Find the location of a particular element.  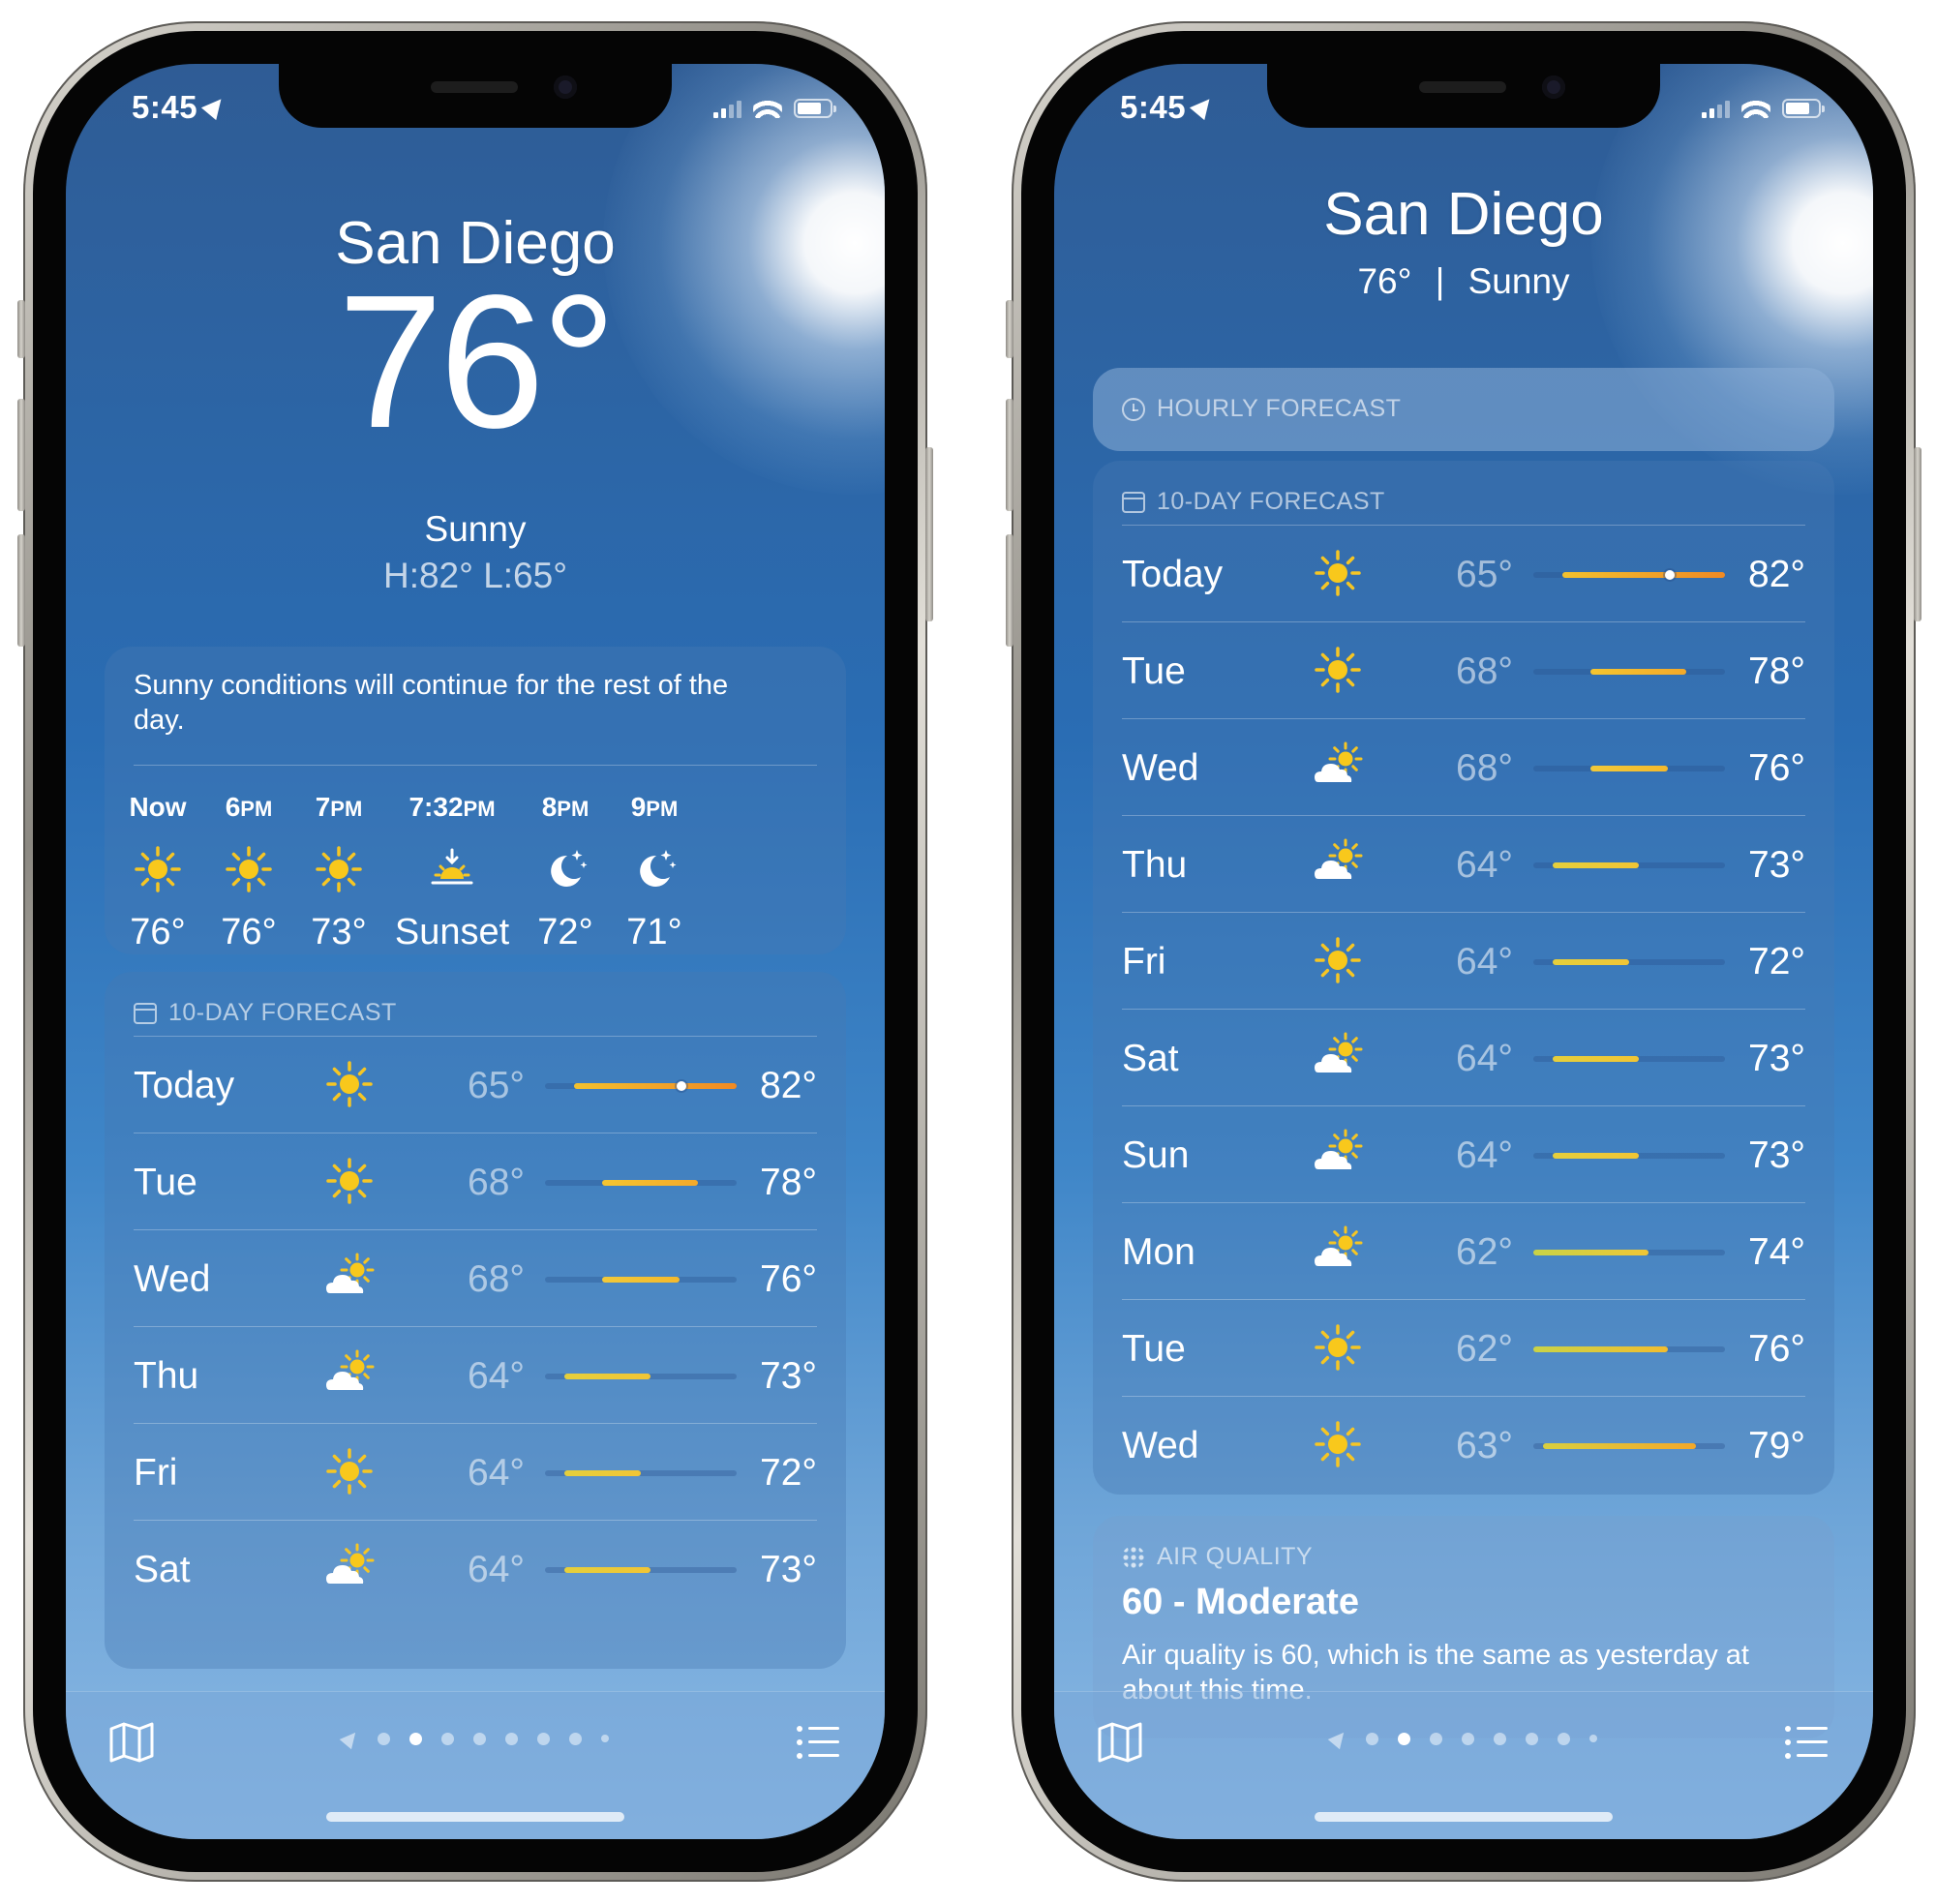

battery-icon is located at coordinates (1803, 109).